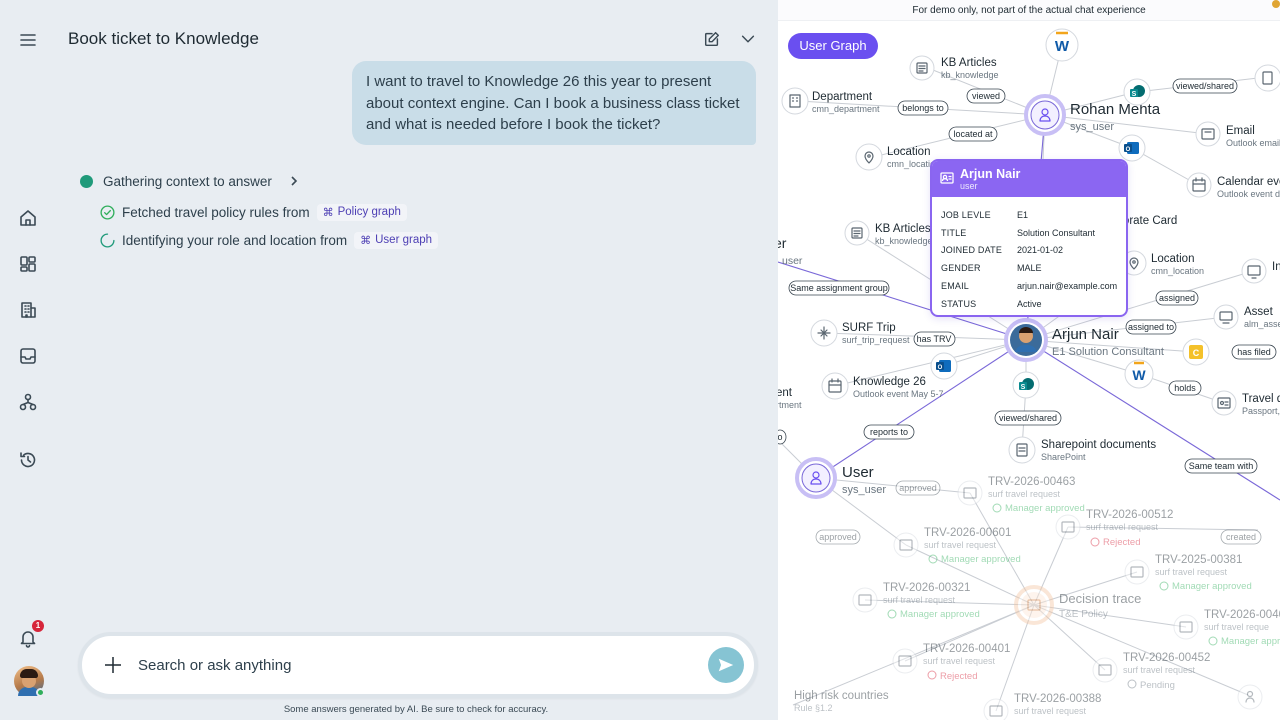 The image size is (1280, 720). Describe the element at coordinates (1254, 352) in the screenshot. I see `edge-label-has-filed: has filed` at that location.